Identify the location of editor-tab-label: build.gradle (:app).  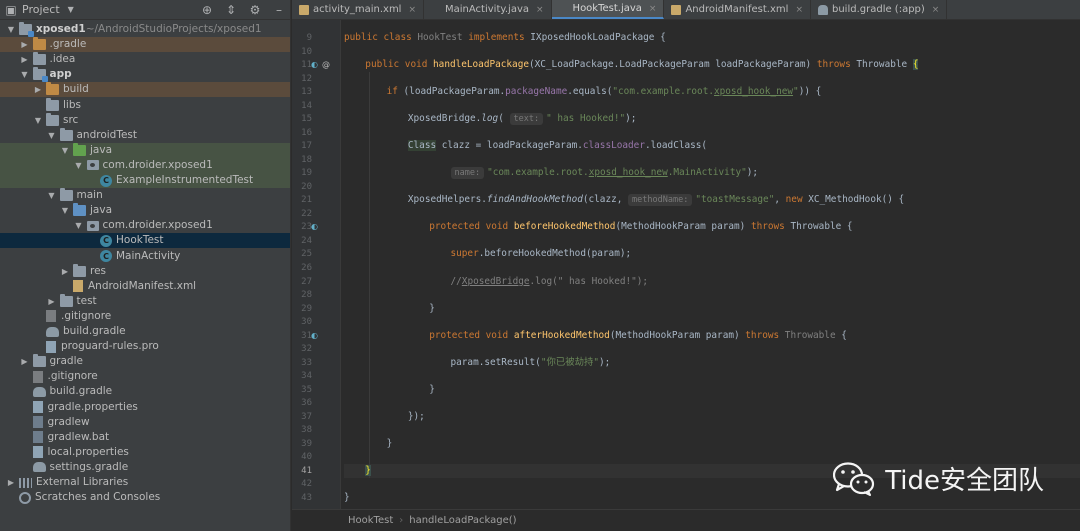
(878, 9).